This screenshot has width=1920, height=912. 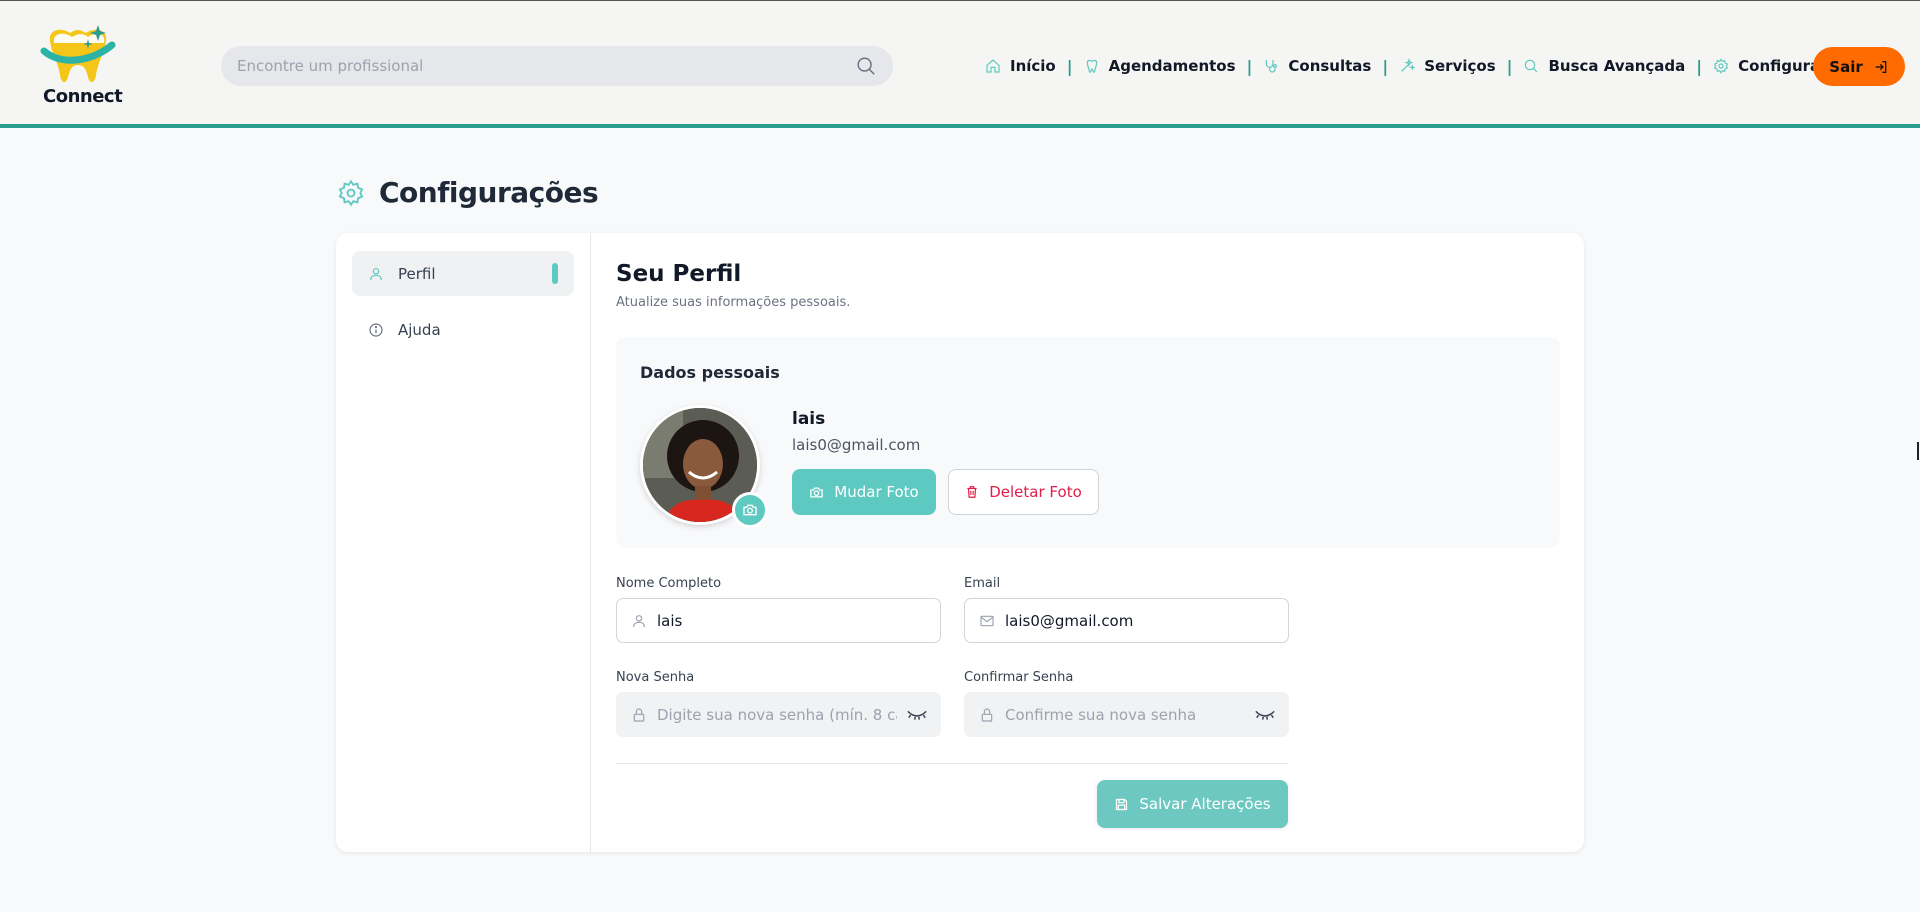 I want to click on sidebar-item-perfil: Perfil, so click(x=463, y=273).